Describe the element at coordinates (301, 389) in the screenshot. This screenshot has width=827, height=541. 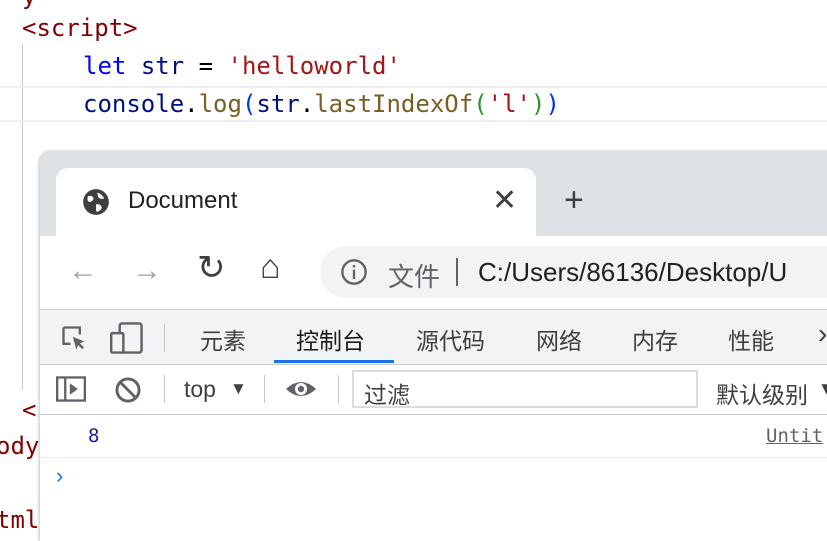
I see `eye-icon` at that location.